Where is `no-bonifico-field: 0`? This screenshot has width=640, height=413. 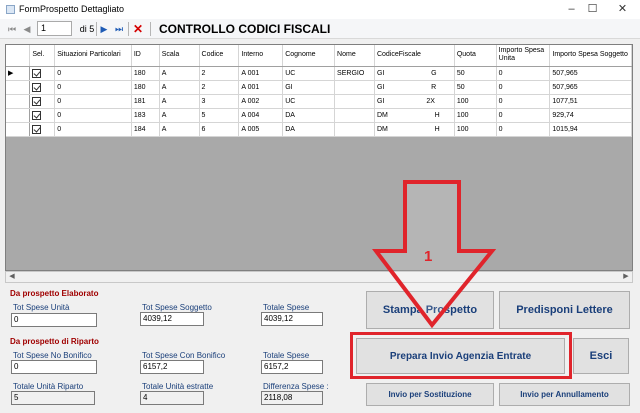 no-bonifico-field: 0 is located at coordinates (54, 367).